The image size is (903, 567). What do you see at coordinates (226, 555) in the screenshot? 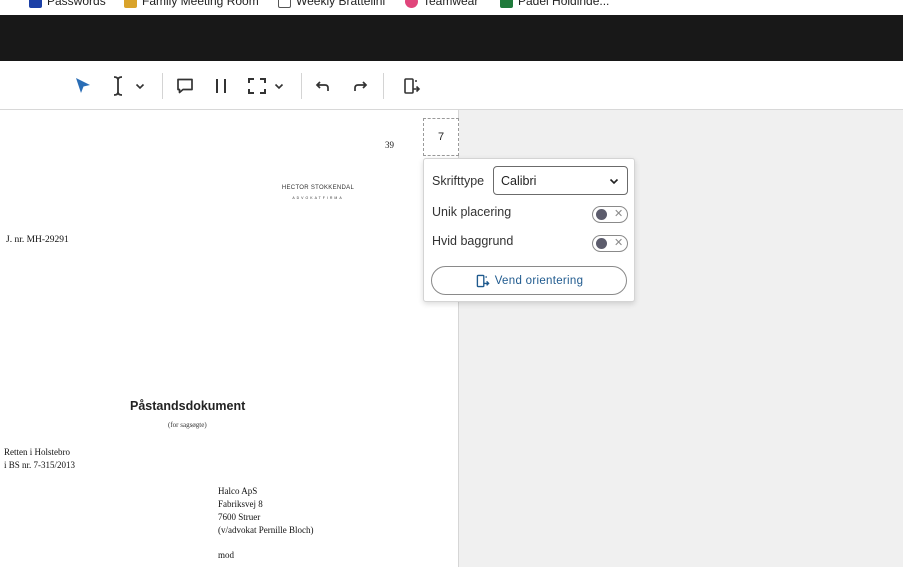
I see `versus-text: mod` at bounding box center [226, 555].